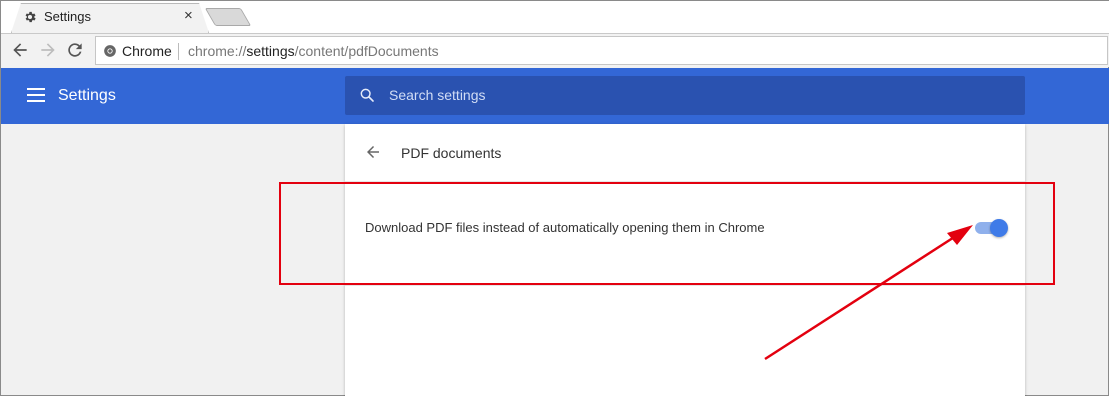 Image resolution: width=1109 pixels, height=396 pixels. Describe the element at coordinates (67, 16) in the screenshot. I see `tab-title: Settings` at that location.